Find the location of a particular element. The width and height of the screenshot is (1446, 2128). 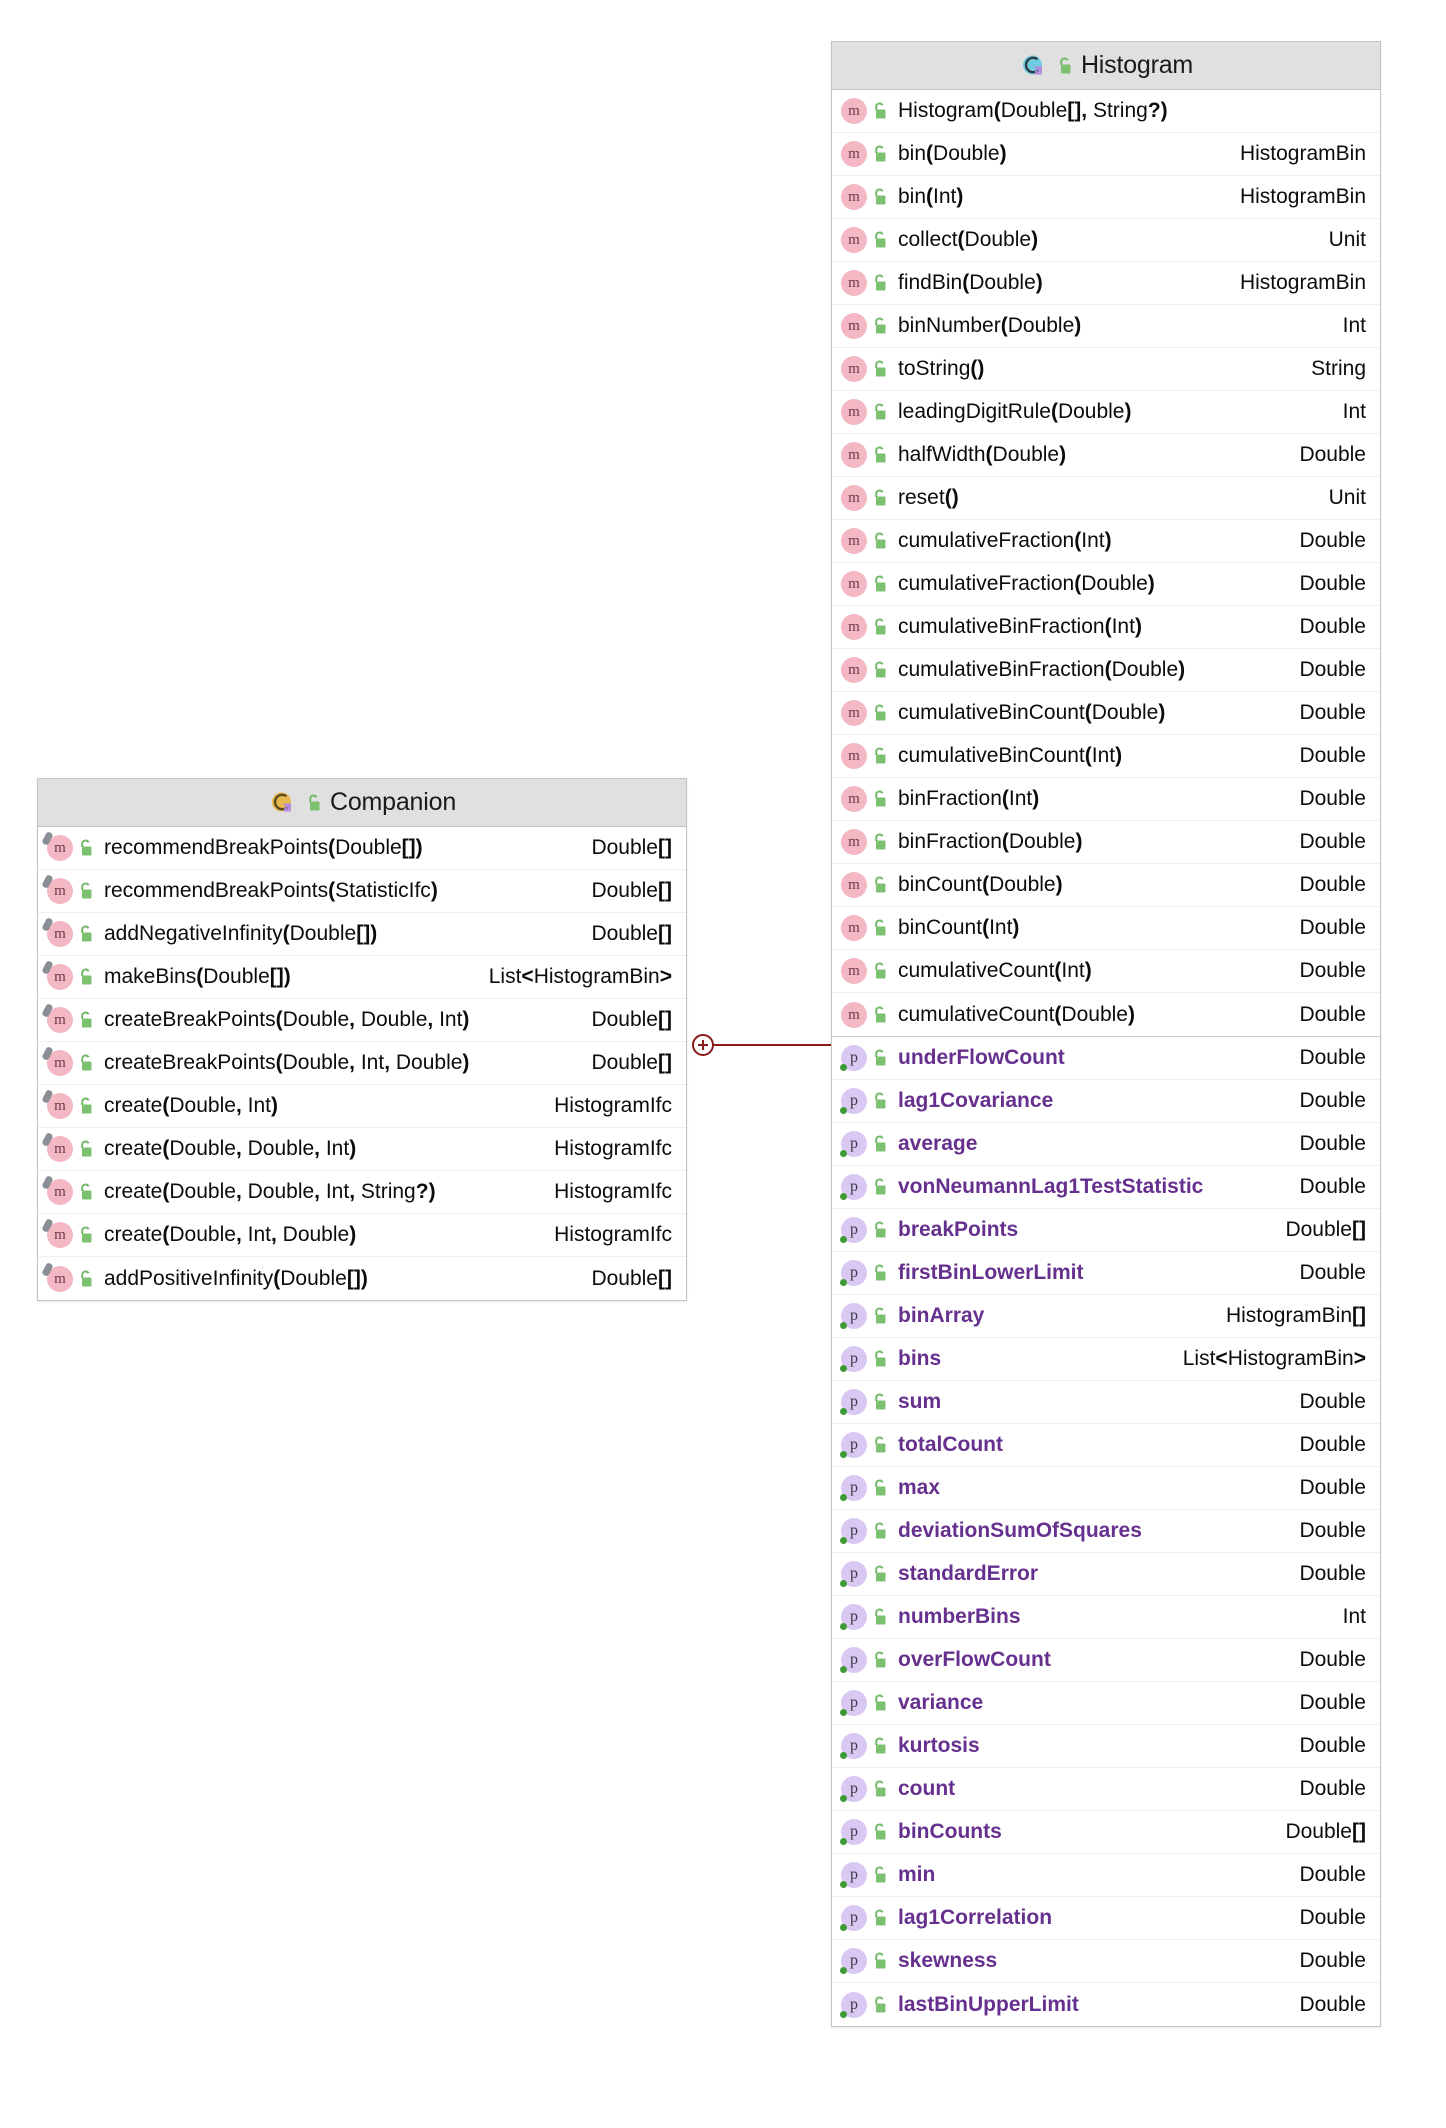

method-row: m create(Double, Int, Double) HistogramIfc is located at coordinates (362, 1235).